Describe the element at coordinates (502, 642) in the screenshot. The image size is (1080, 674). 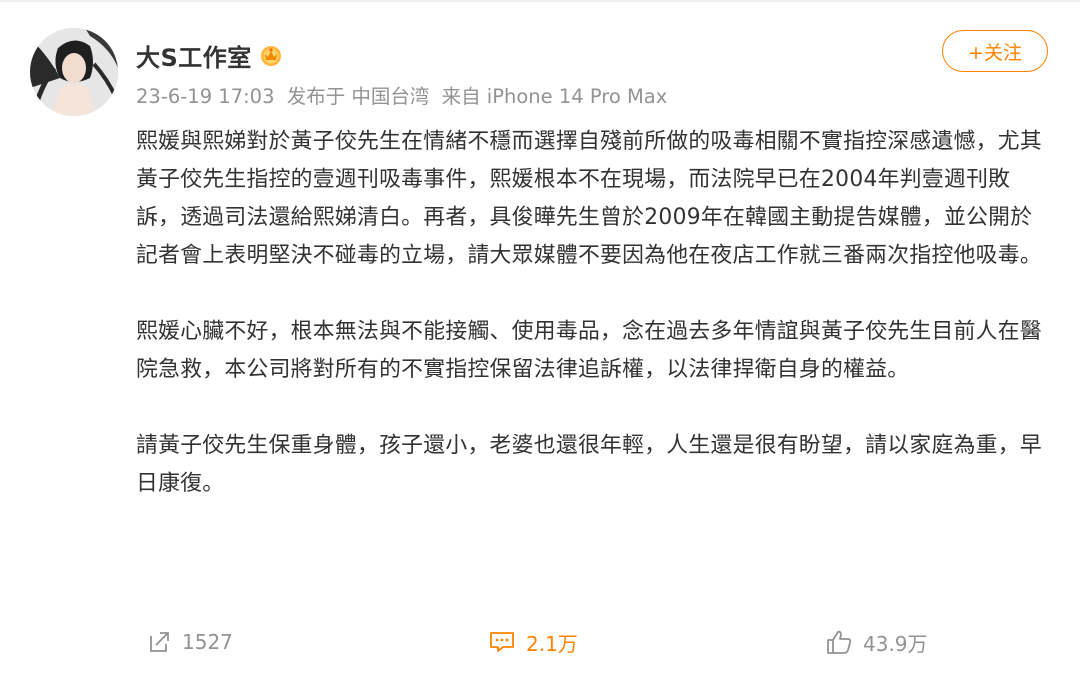
I see `comment-icon` at that location.